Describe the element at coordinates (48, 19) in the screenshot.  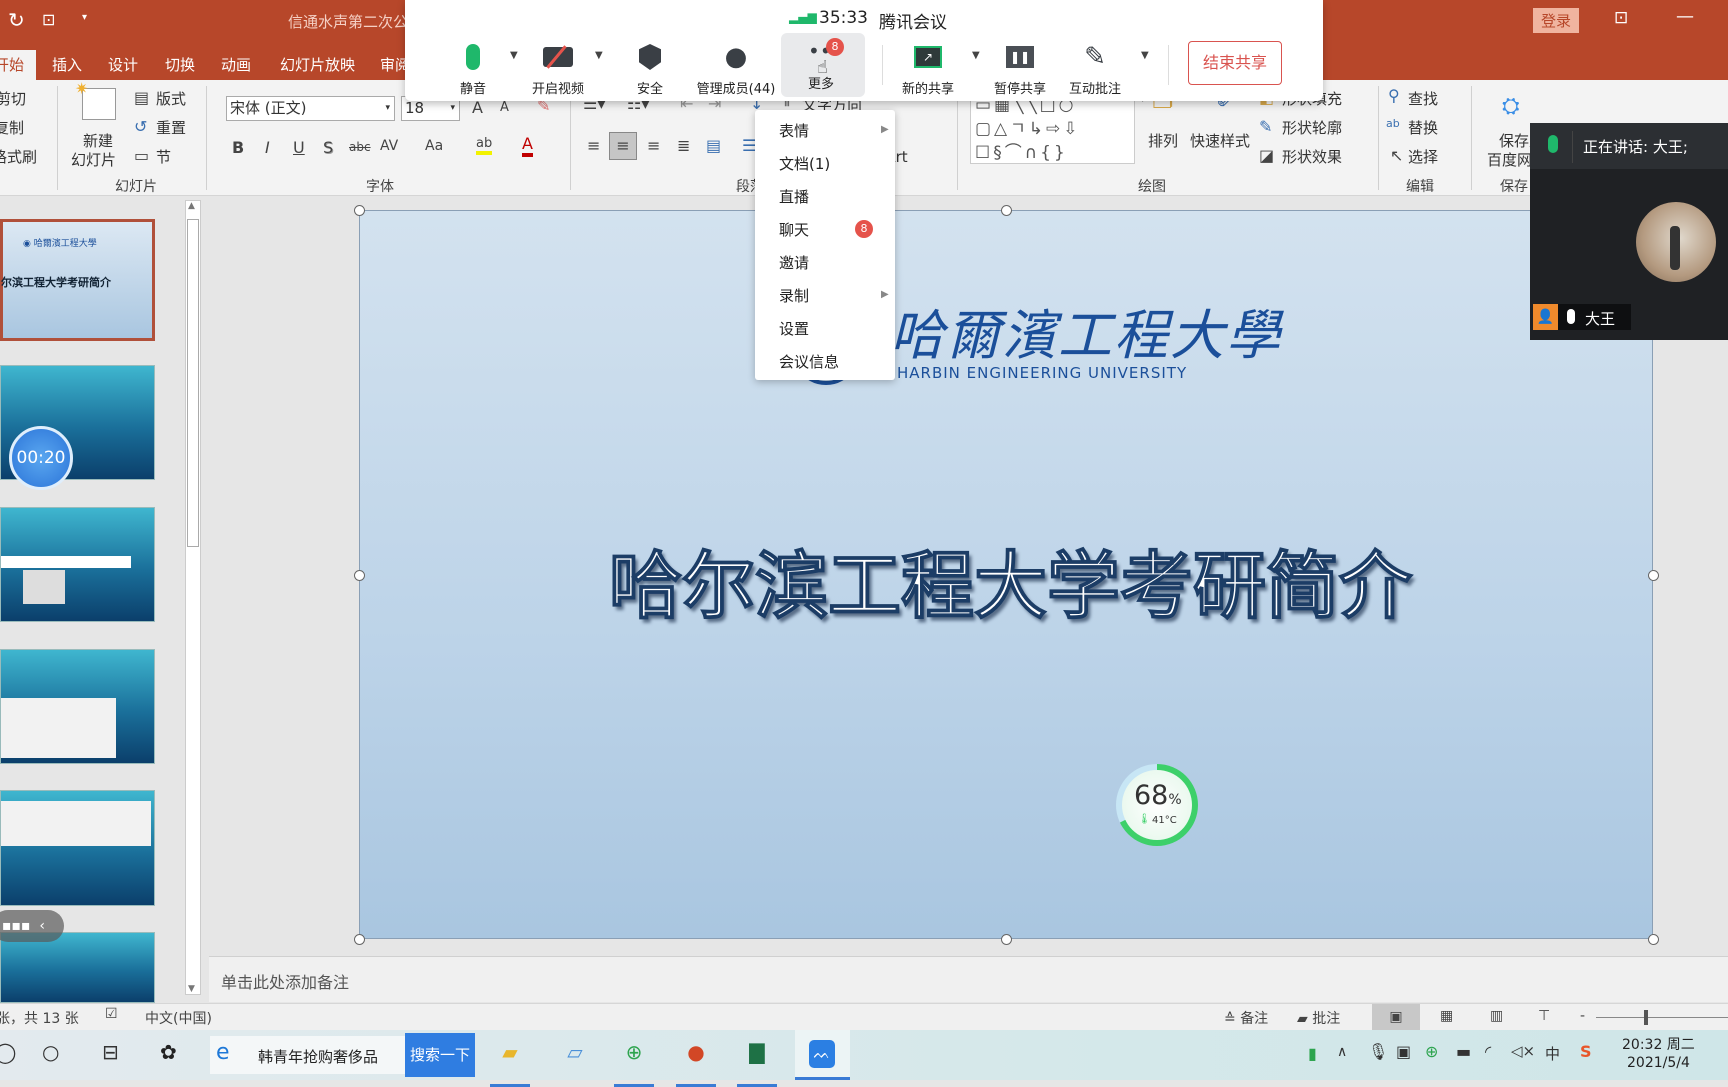
I see `present-icon: ⊡` at that location.